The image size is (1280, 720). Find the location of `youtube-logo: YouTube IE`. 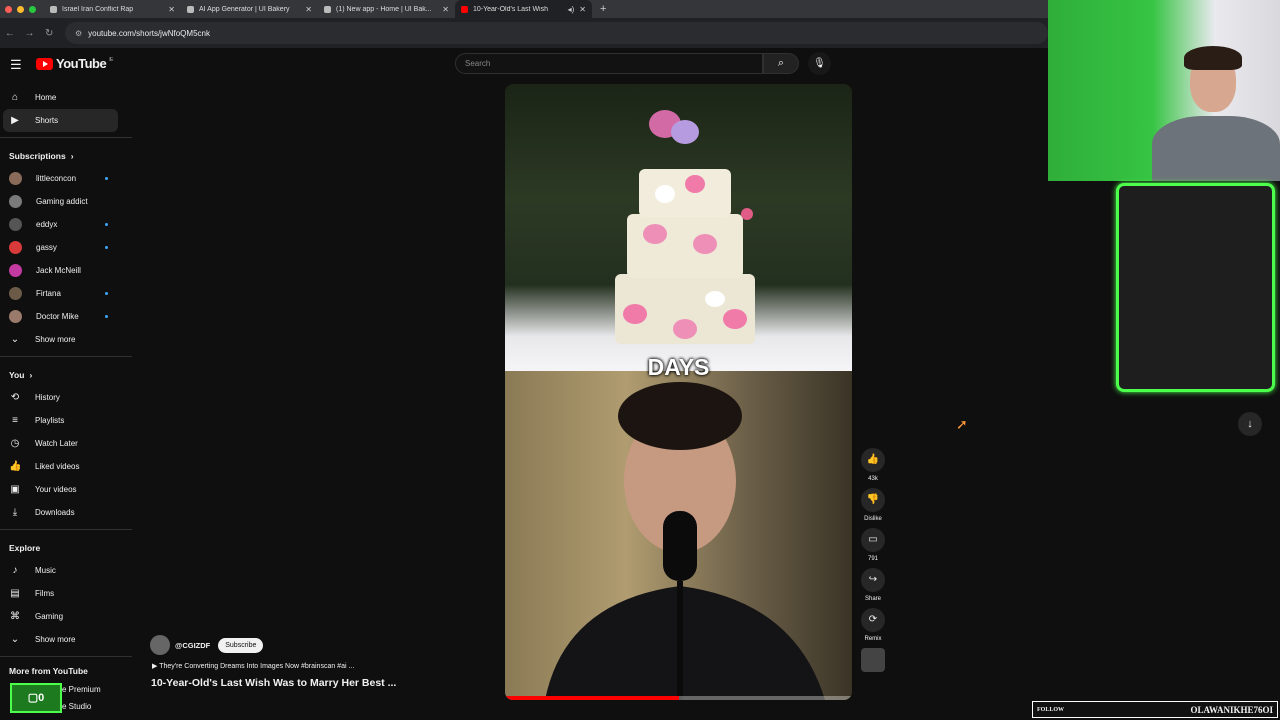

youtube-logo: YouTube IE is located at coordinates (74, 63).